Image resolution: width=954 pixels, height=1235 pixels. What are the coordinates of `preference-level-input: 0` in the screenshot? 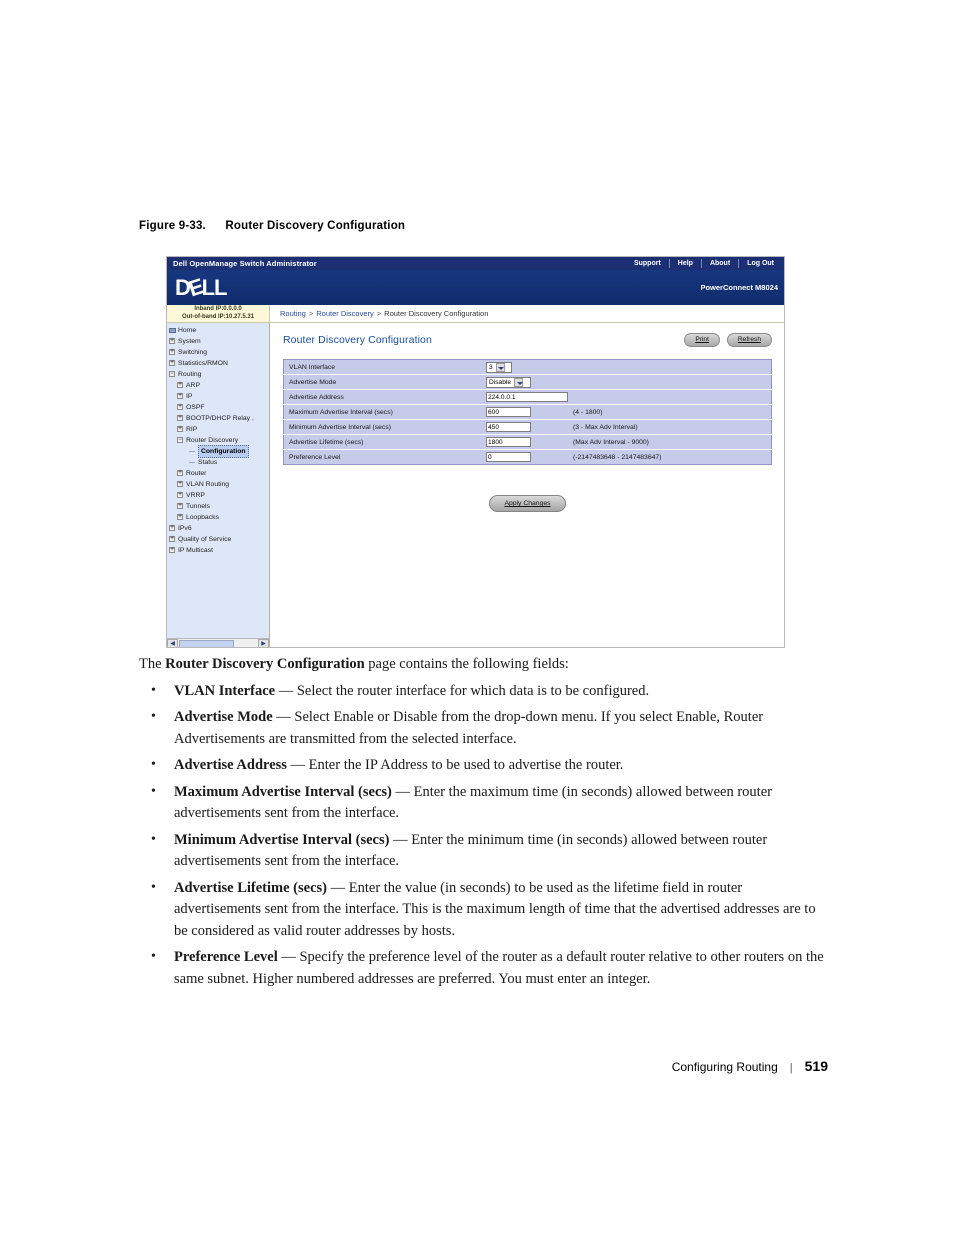 It's located at (508, 457).